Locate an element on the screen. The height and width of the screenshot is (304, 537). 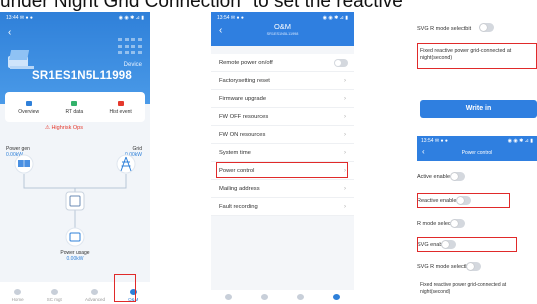
menu-item-label: FW ON resources is located at coordinates (242, 135).